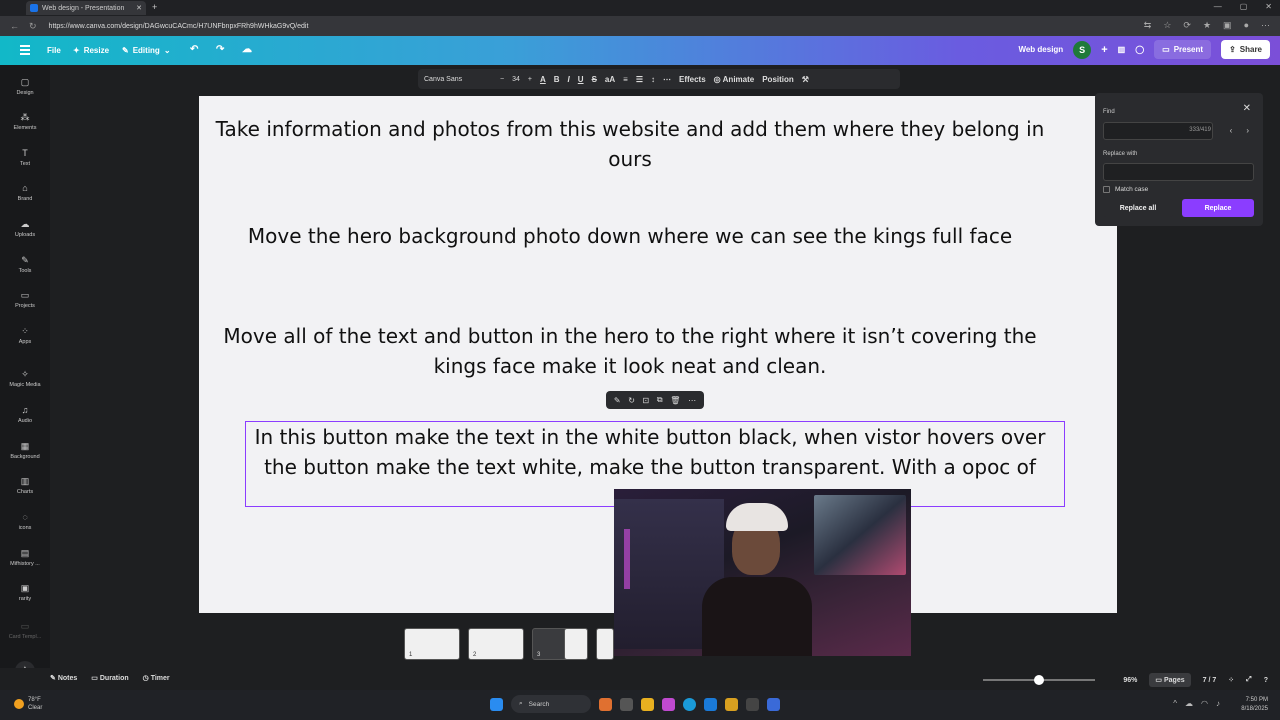 The height and width of the screenshot is (720, 1280). Describe the element at coordinates (154, 7) in the screenshot. I see `new-tab-icon: +` at that location.